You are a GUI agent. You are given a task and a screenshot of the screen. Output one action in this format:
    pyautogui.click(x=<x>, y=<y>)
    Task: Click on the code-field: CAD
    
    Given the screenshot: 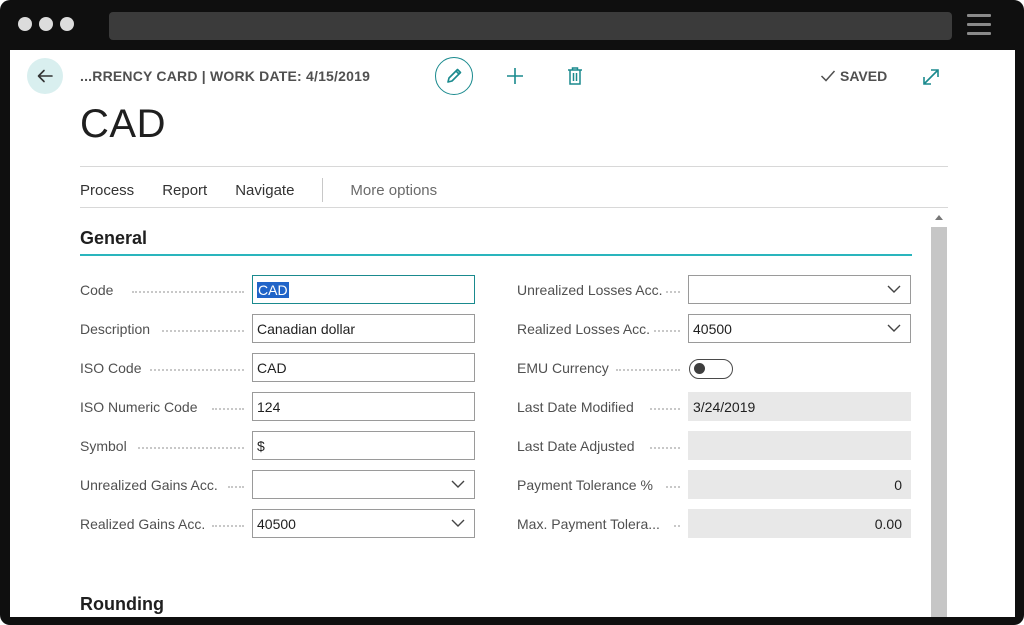 What is the action you would take?
    pyautogui.click(x=363, y=289)
    